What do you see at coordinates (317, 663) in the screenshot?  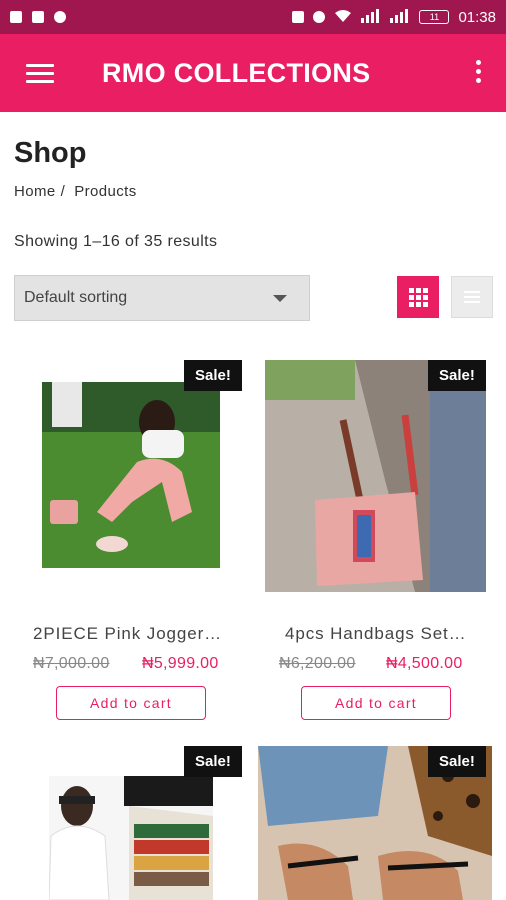 I see `product-old-price: ₦6,200.00` at bounding box center [317, 663].